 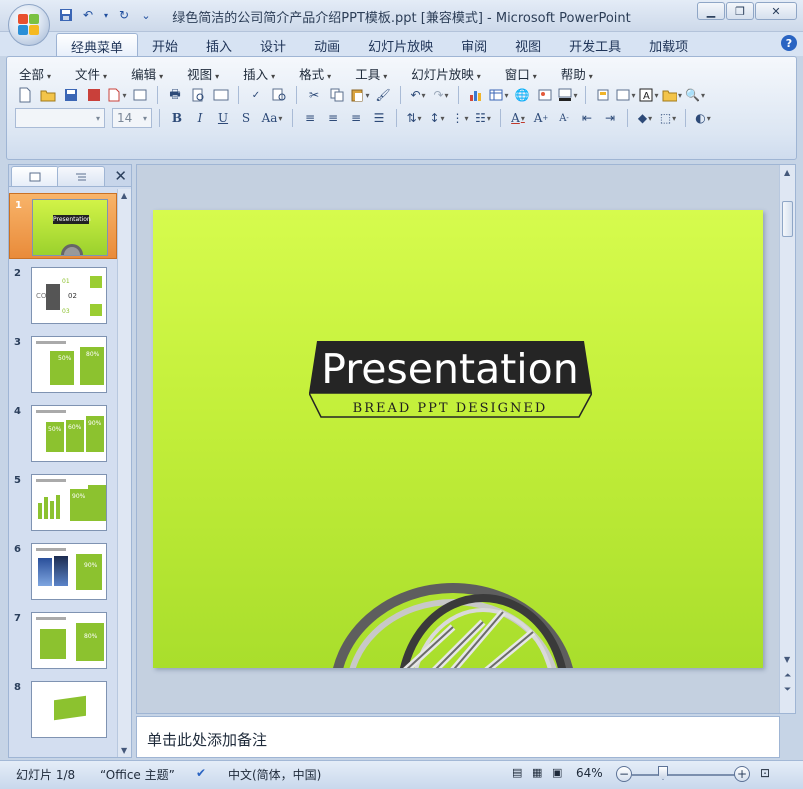 I want to click on menu-item: 窗口 ▾, so click(x=523, y=73).